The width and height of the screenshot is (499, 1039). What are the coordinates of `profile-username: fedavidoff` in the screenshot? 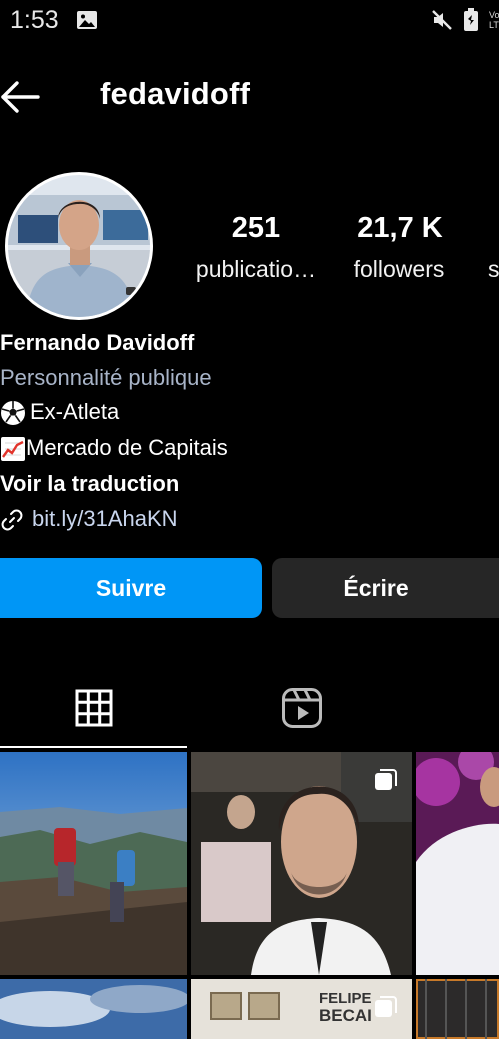 It's located at (175, 93).